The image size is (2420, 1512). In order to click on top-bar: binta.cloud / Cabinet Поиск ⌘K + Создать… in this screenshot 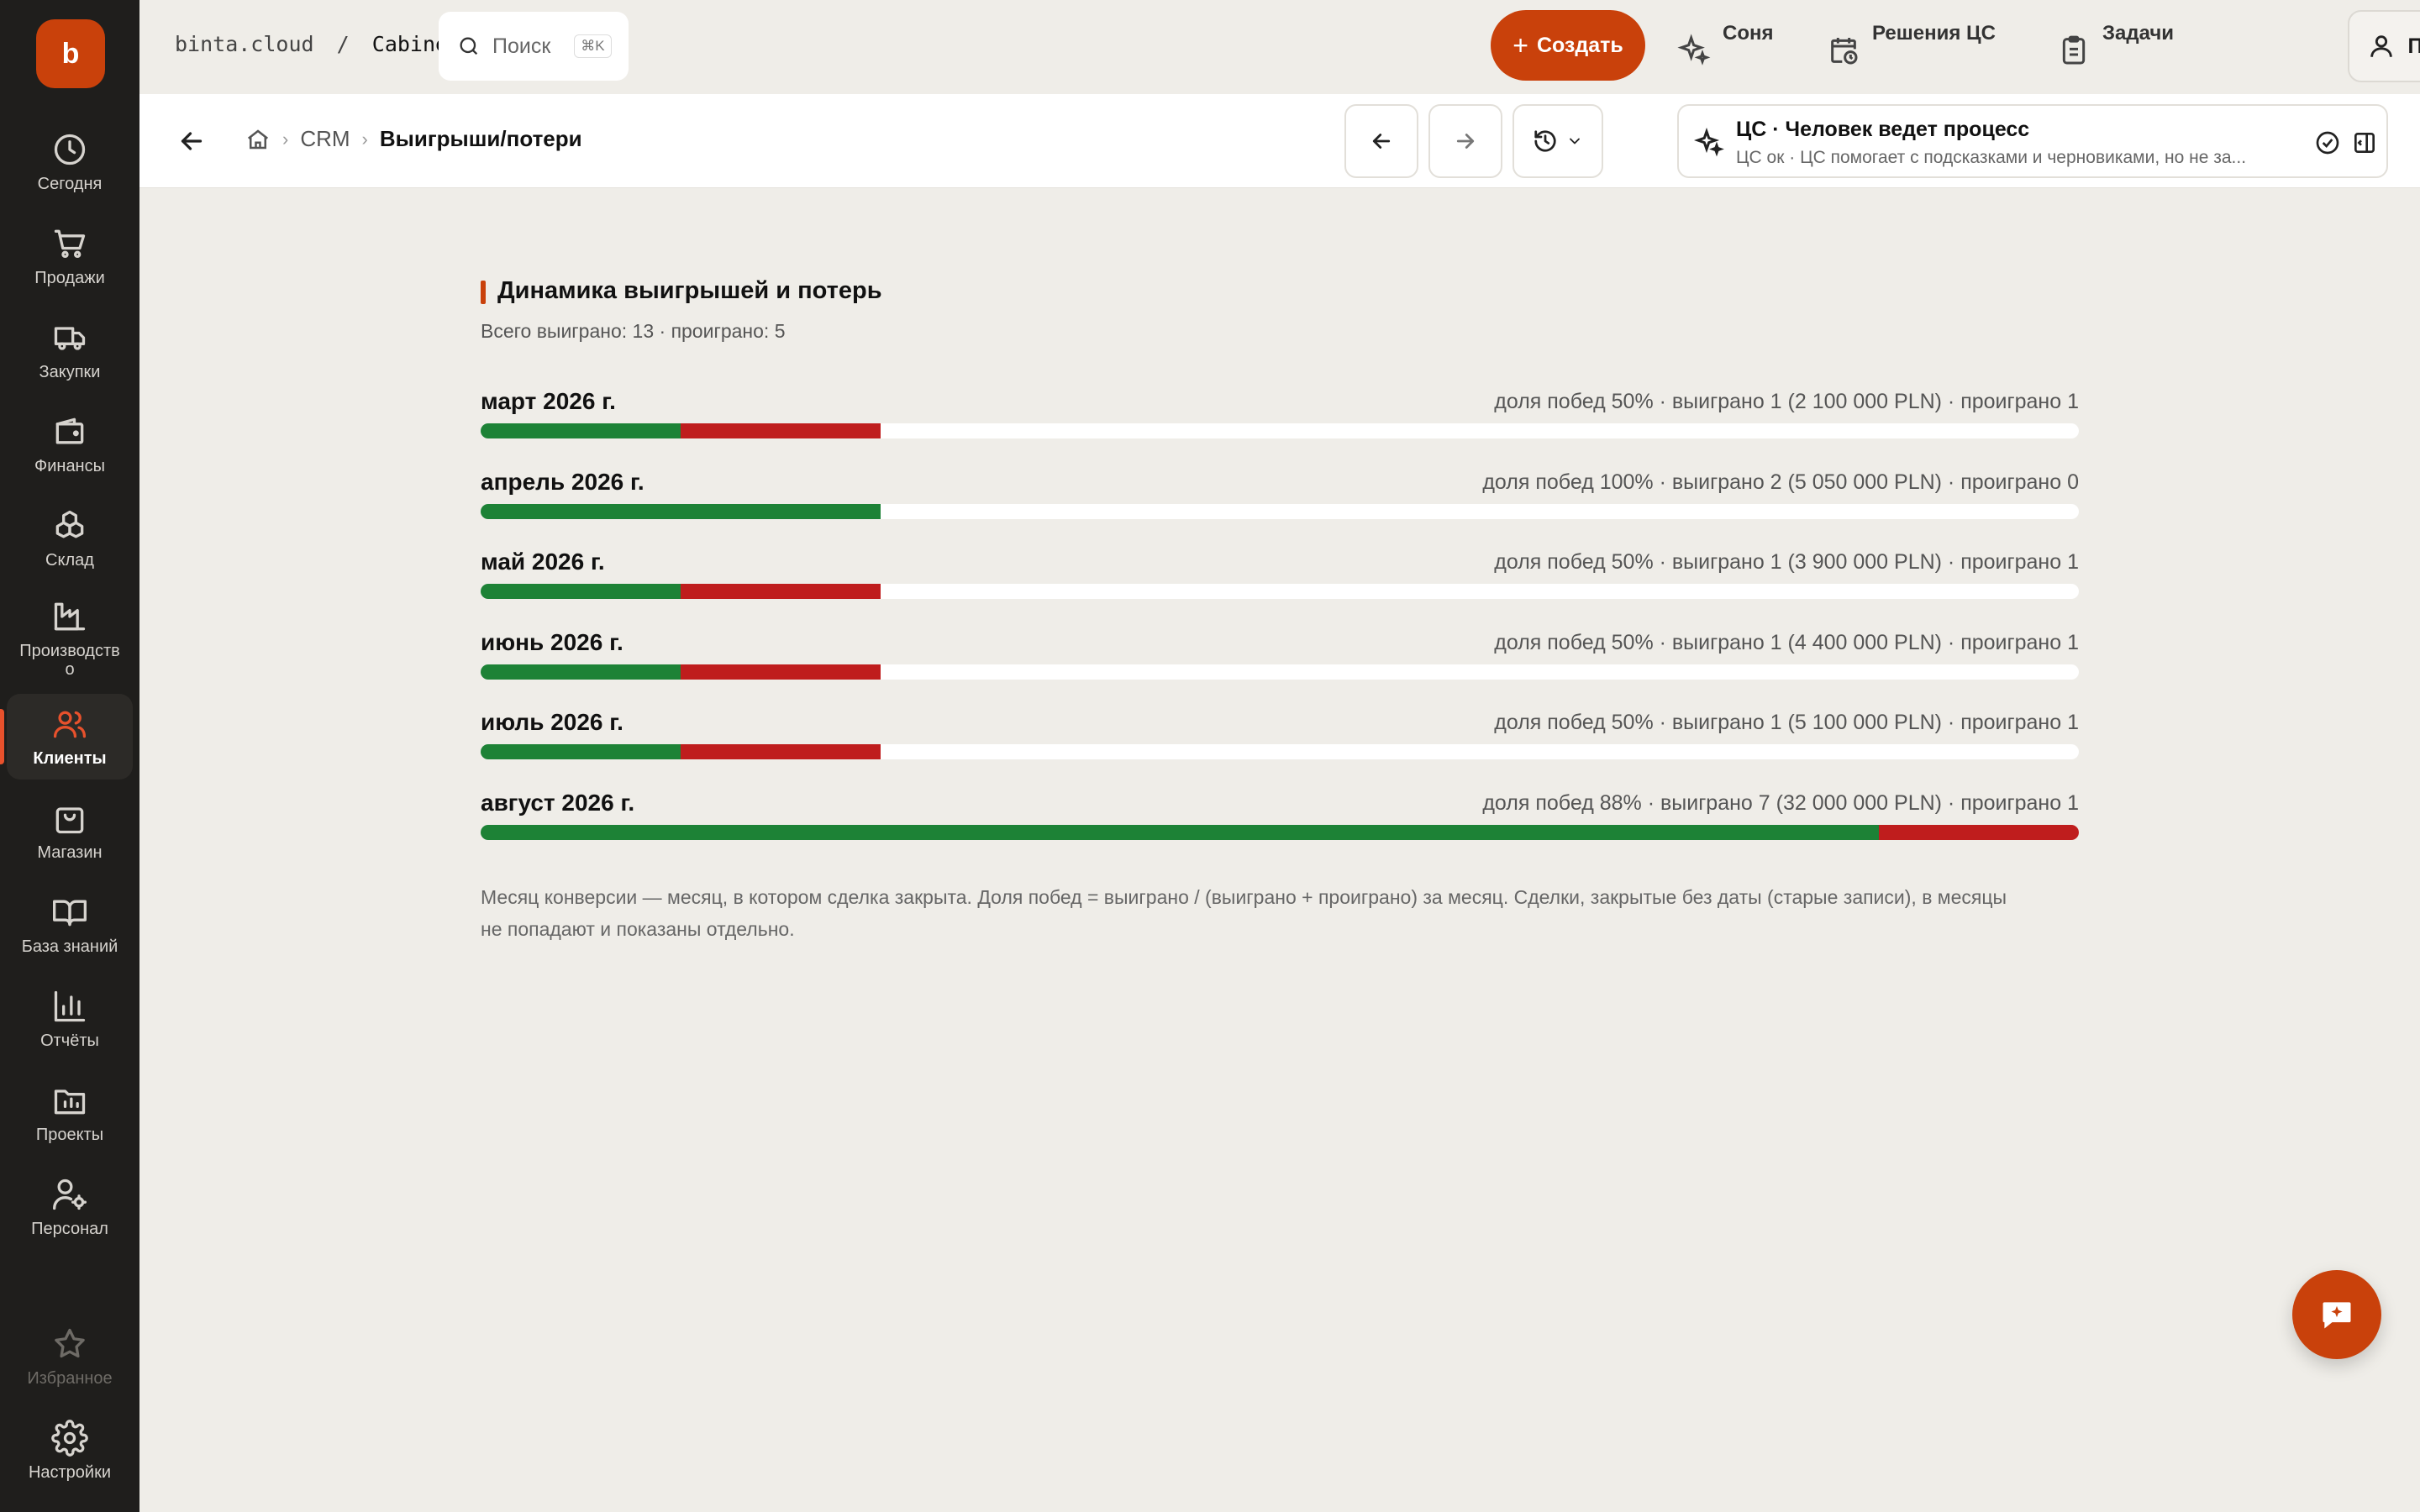, I will do `click(1279, 46)`.